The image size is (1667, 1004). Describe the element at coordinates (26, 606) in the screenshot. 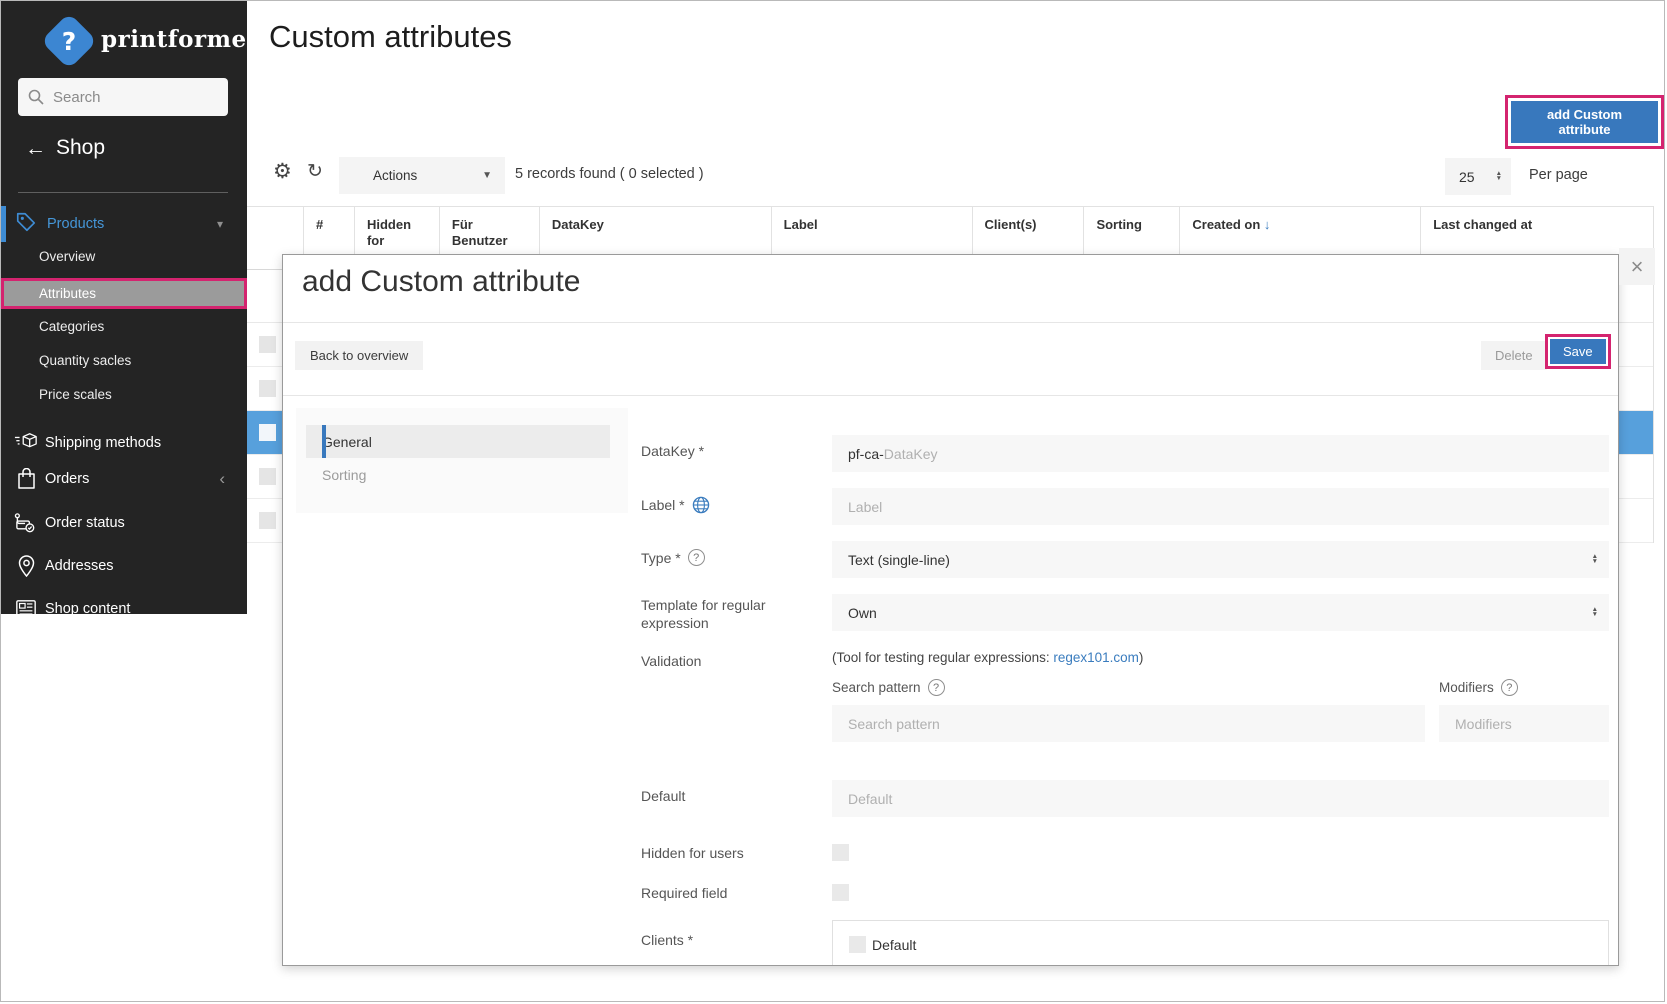

I see `shop-content-icon` at that location.